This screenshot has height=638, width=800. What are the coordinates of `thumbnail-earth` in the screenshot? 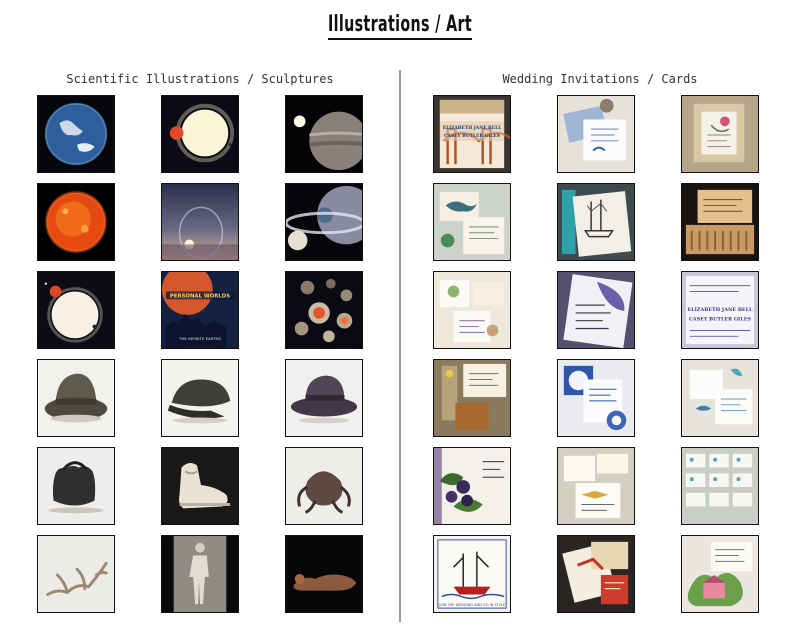 It's located at (76, 134).